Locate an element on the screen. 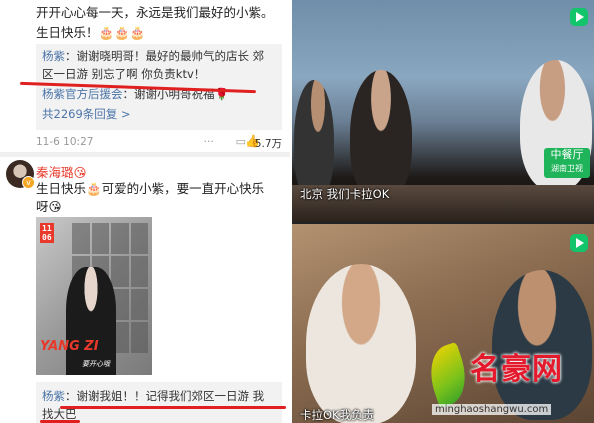 Image resolution: width=594 pixels, height=423 pixels. video-caption-2: 卡拉OK我负责 is located at coordinates (337, 415).